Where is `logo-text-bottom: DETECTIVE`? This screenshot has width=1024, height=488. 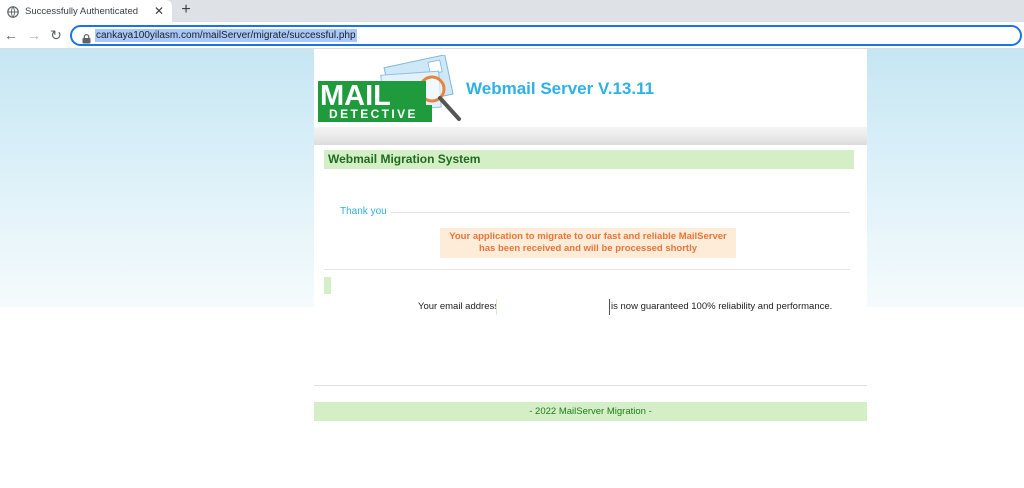 logo-text-bottom: DETECTIVE is located at coordinates (373, 114).